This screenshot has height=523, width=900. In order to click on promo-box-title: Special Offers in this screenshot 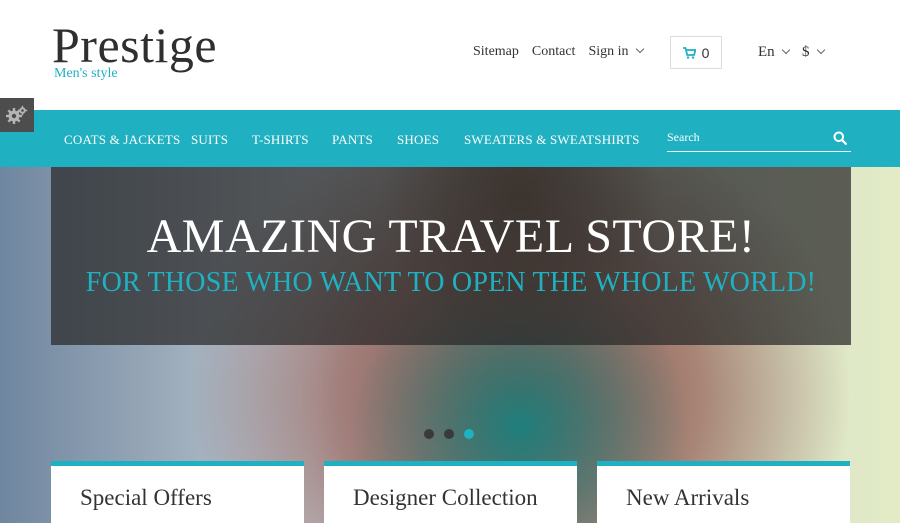, I will do `click(146, 497)`.